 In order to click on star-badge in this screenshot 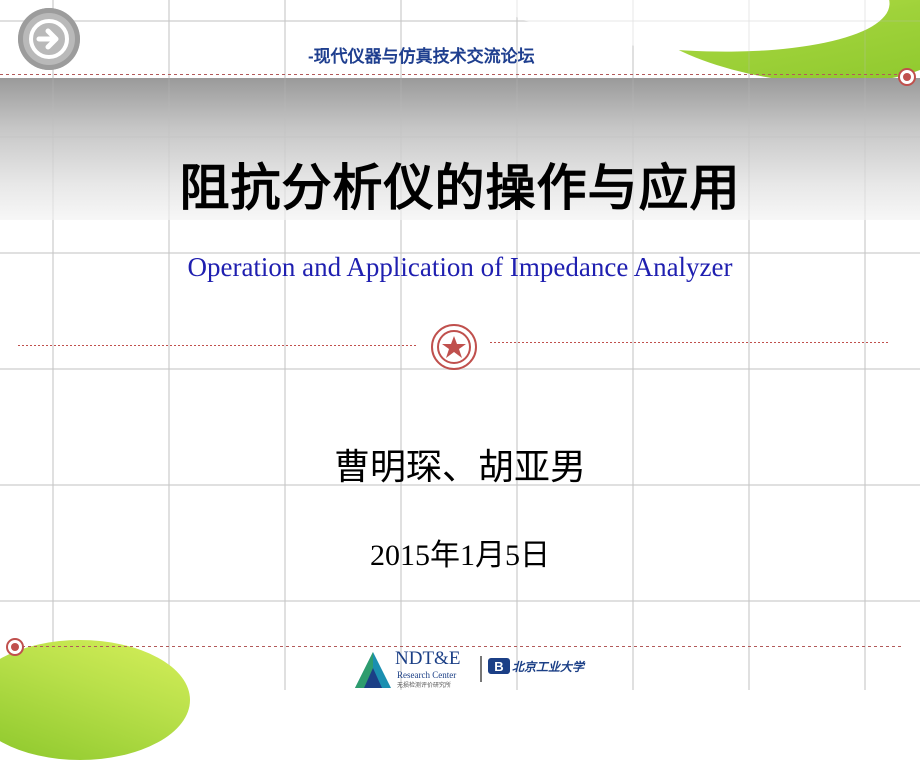, I will do `click(454, 347)`.